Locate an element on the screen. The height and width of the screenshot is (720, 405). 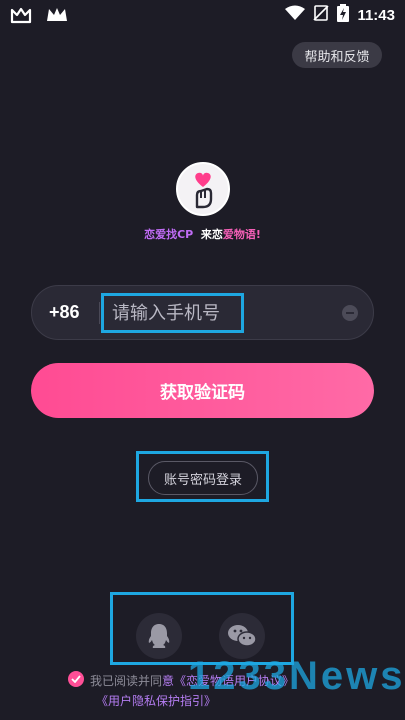
qq-login-button is located at coordinates (159, 636).